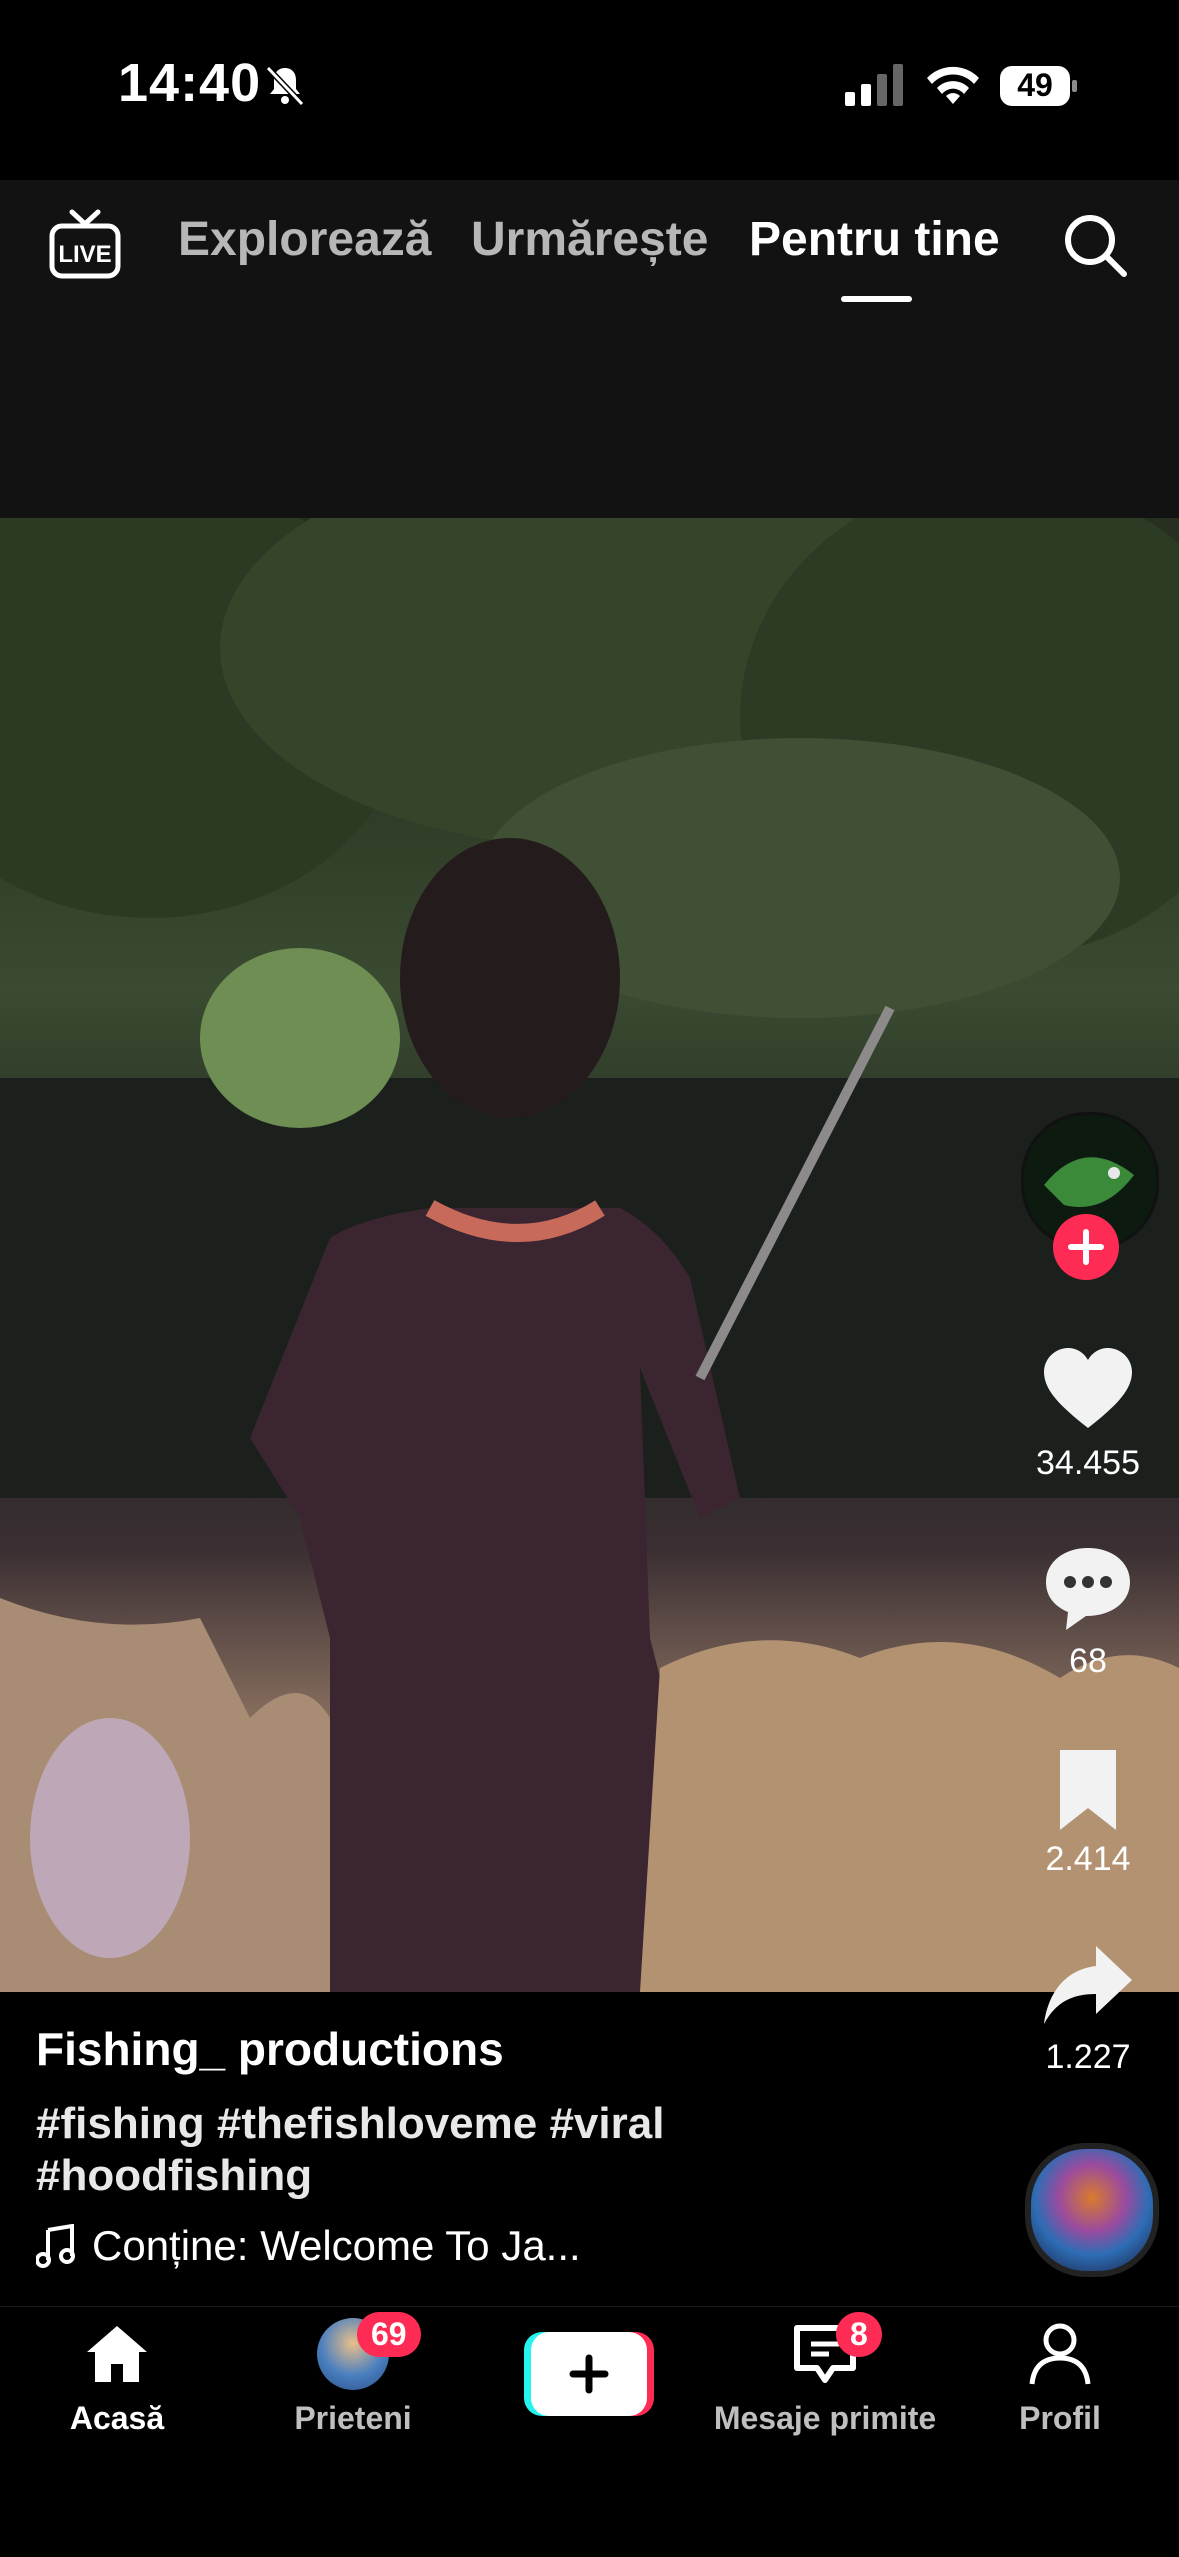 The image size is (1179, 2557). Describe the element at coordinates (859, 2334) in the screenshot. I see `inbox-badge: 8` at that location.